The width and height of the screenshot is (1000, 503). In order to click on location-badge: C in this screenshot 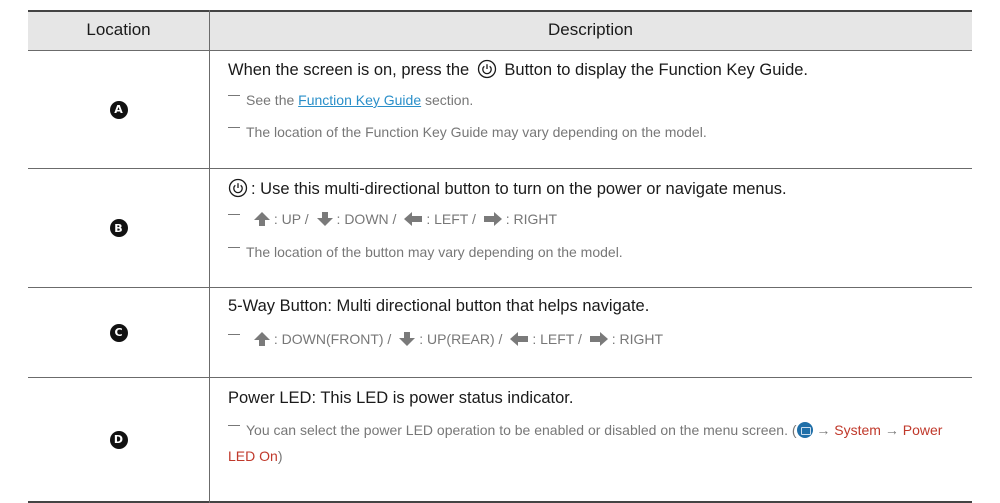, I will do `click(118, 332)`.